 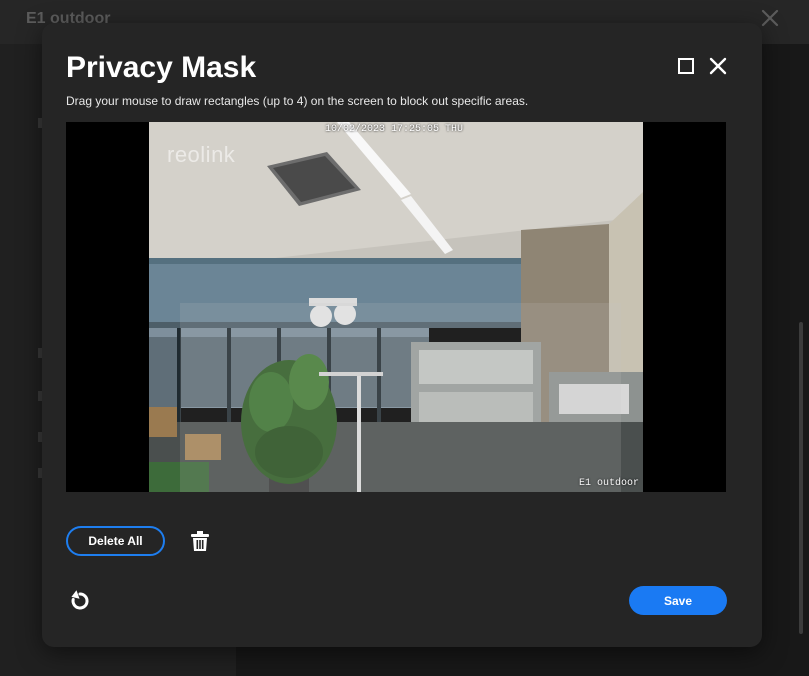 I want to click on background-scrollbar, so click(x=801, y=478).